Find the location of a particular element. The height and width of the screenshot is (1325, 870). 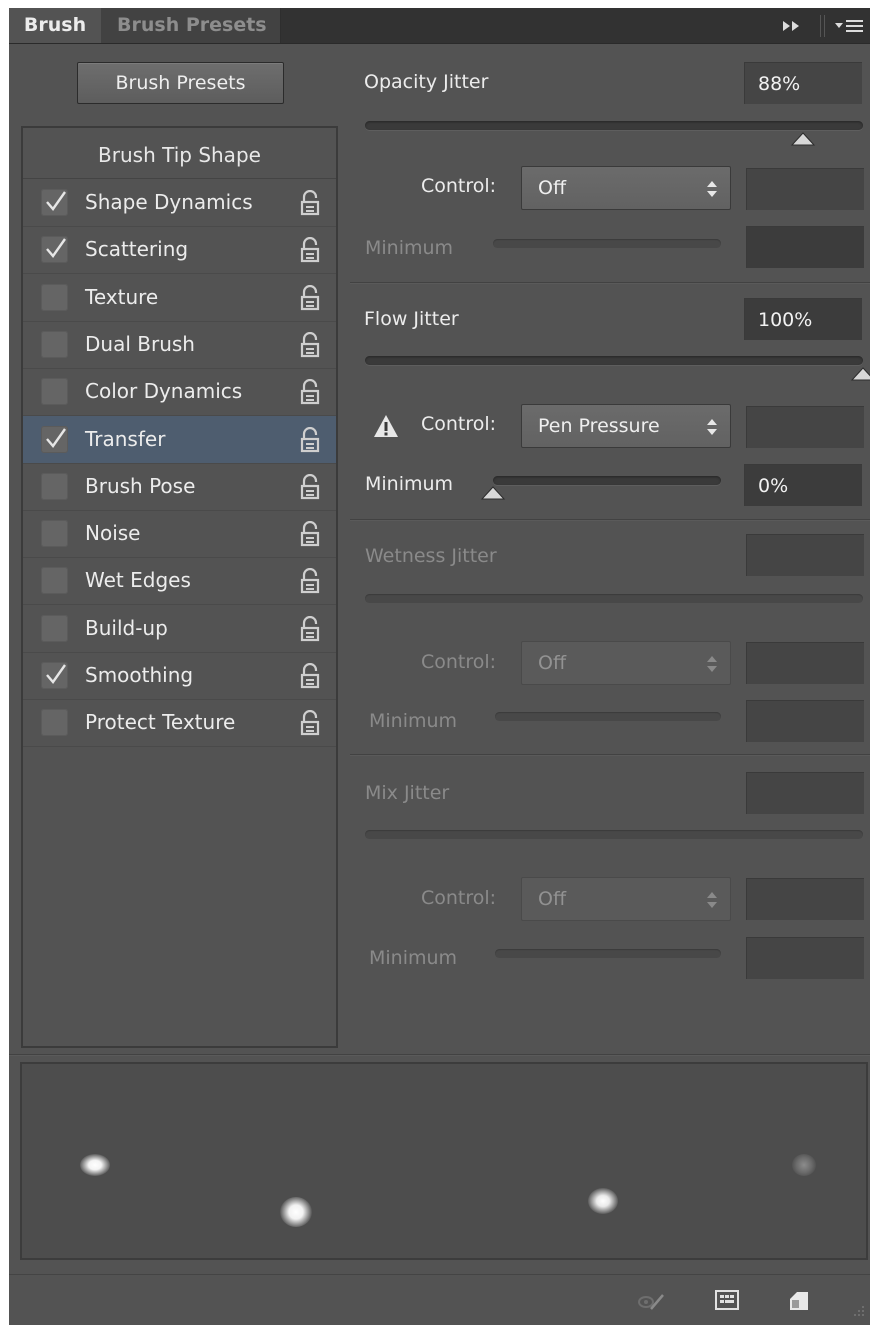

option-item-shape-dynamics: Shape Dynamics is located at coordinates (179, 203).